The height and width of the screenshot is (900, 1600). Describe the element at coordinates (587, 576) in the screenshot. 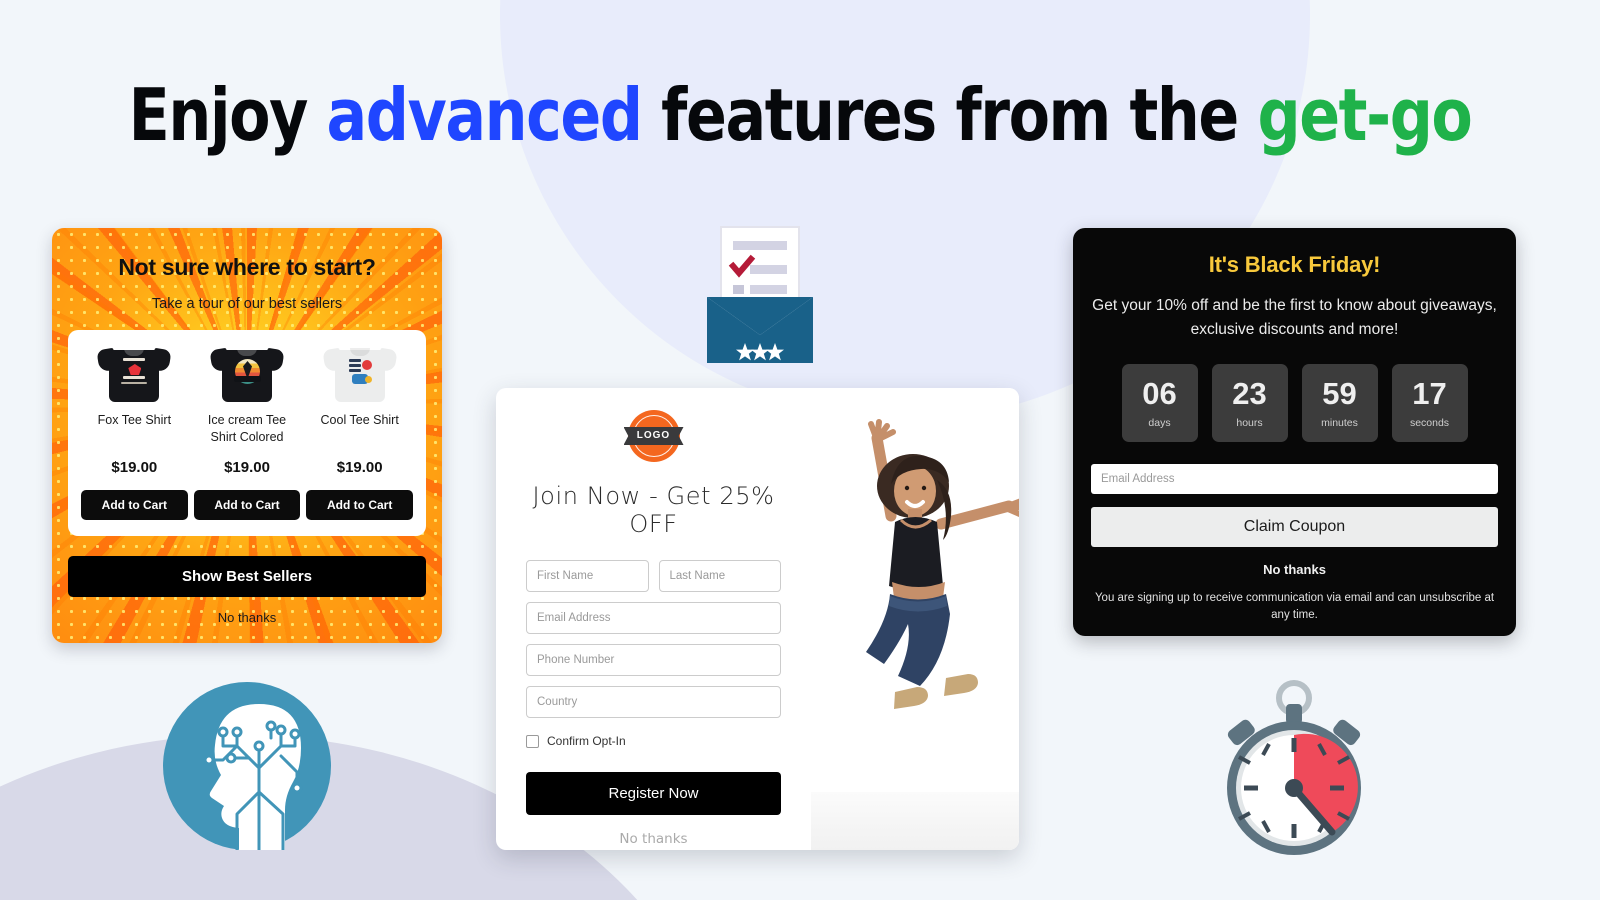

I see `first-name-input` at that location.